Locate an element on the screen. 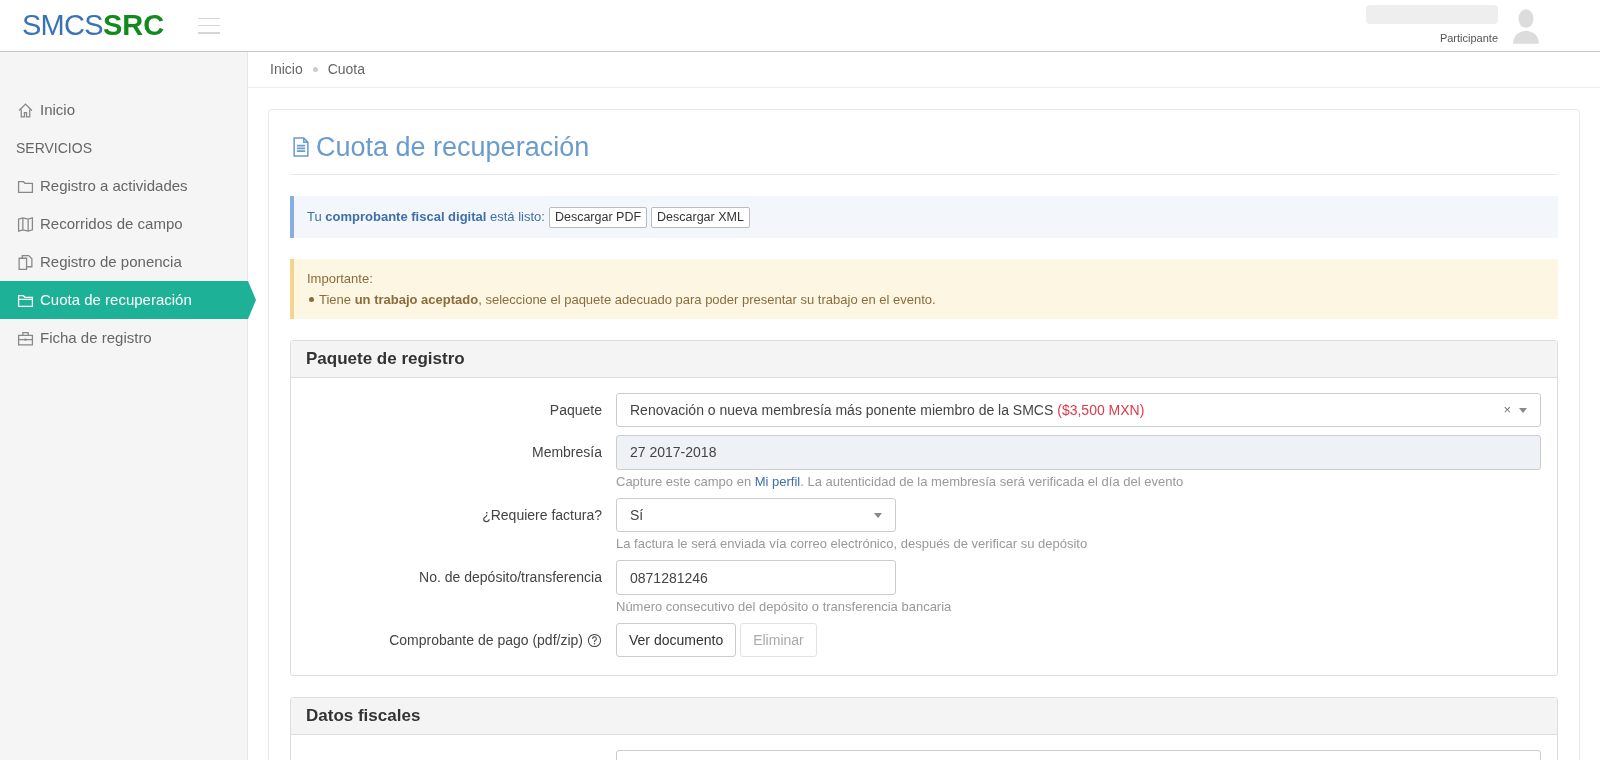 The height and width of the screenshot is (760, 1600). breadcrumb-link: Cuota is located at coordinates (346, 69).